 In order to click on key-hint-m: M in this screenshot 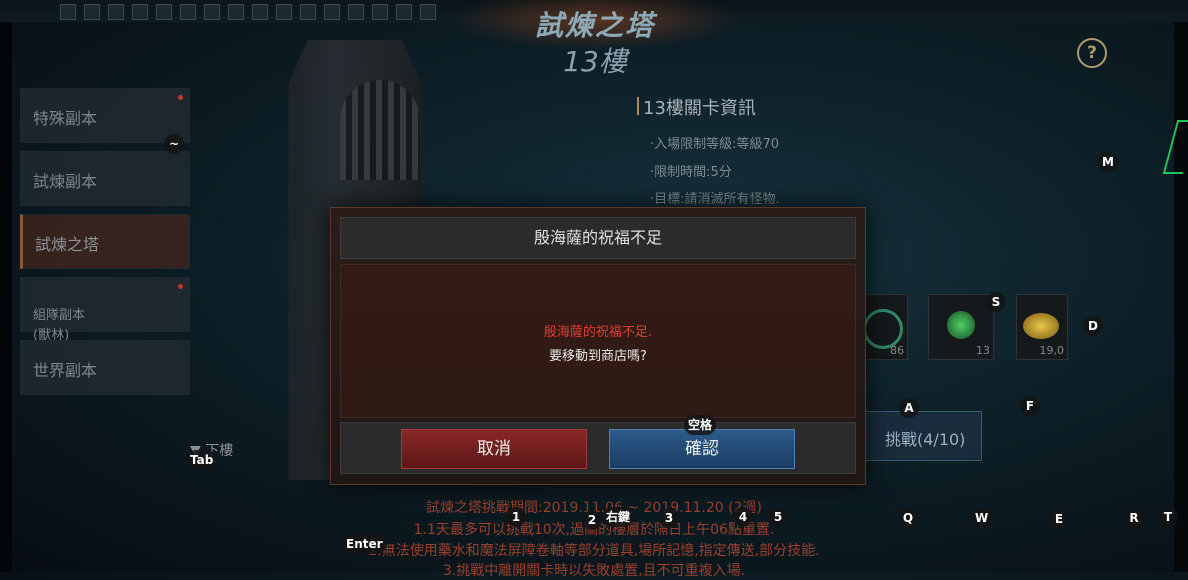, I will do `click(1108, 162)`.